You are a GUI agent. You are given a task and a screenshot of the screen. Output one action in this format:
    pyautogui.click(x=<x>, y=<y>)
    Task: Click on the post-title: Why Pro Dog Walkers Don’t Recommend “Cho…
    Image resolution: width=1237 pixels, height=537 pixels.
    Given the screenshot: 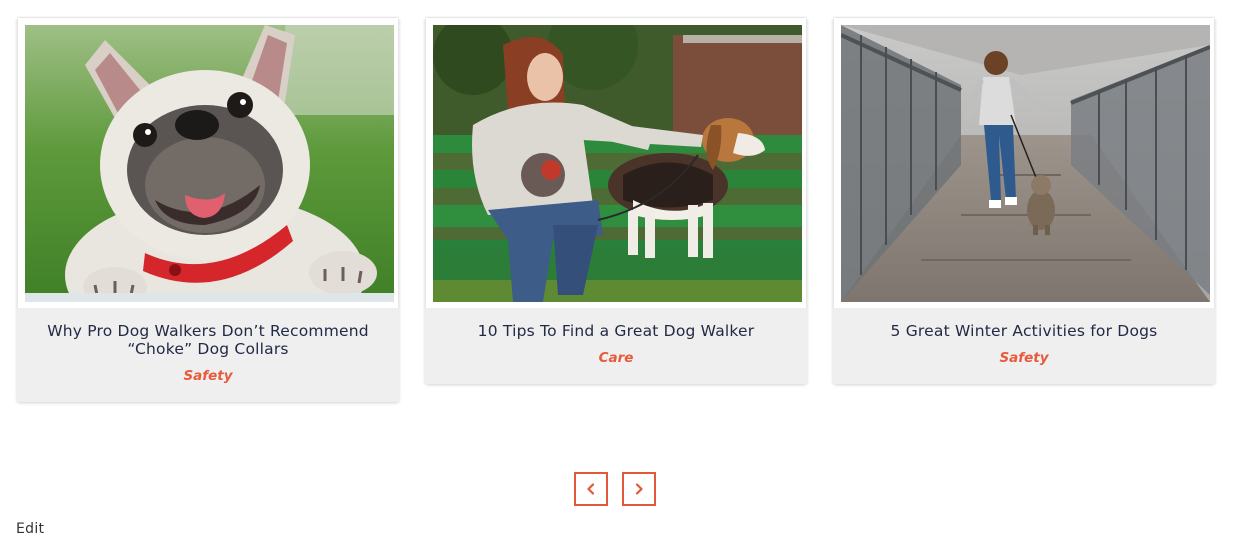 What is the action you would take?
    pyautogui.click(x=208, y=340)
    